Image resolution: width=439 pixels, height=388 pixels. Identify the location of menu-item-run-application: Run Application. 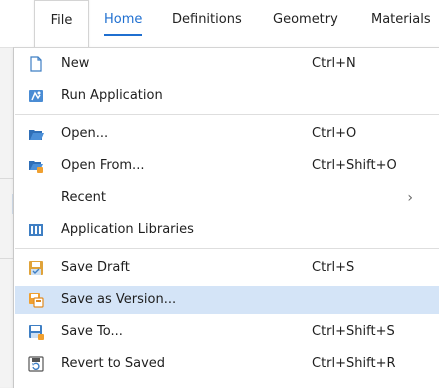
(227, 96).